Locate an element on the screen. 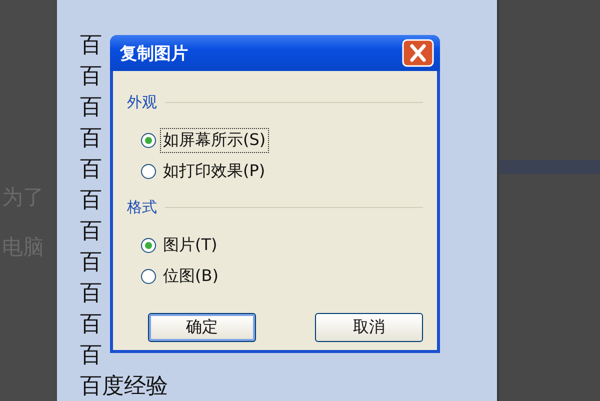 The image size is (600, 401). dialog-button: 取消 is located at coordinates (369, 327).